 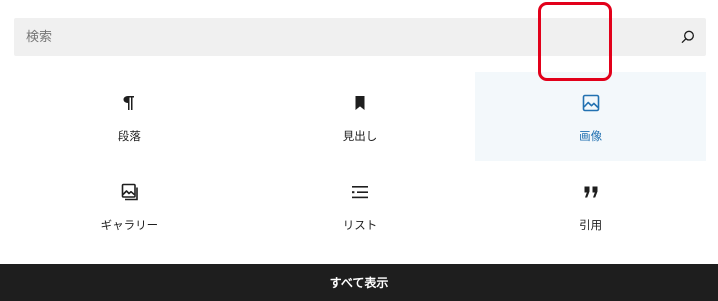 What do you see at coordinates (360, 116) in the screenshot?
I see `block-heading: 見出し` at bounding box center [360, 116].